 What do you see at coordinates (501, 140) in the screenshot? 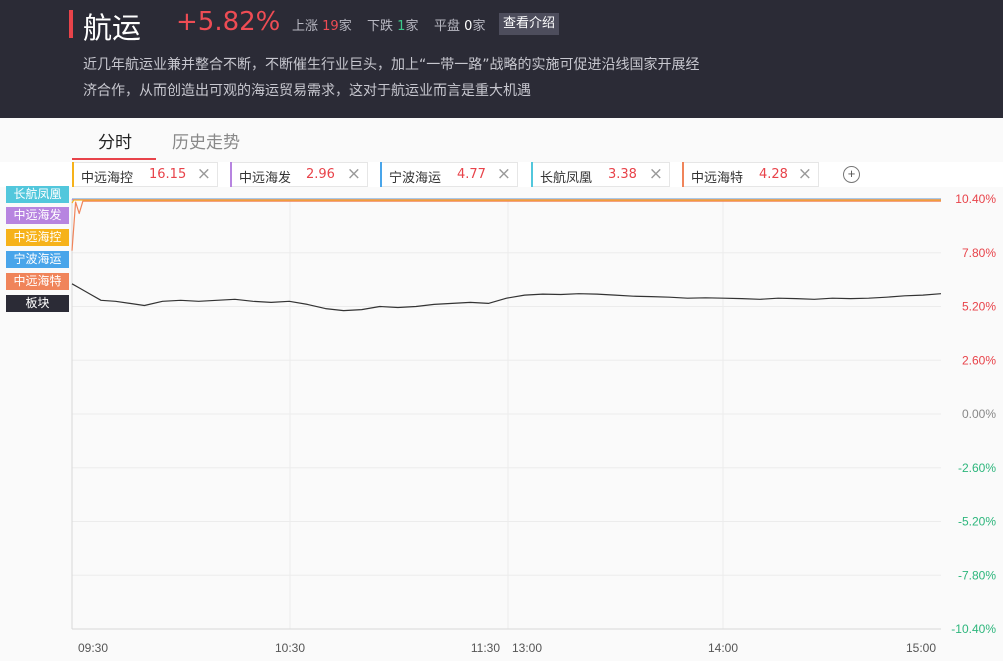
I see `chart-tabs: 分时 历史走势` at bounding box center [501, 140].